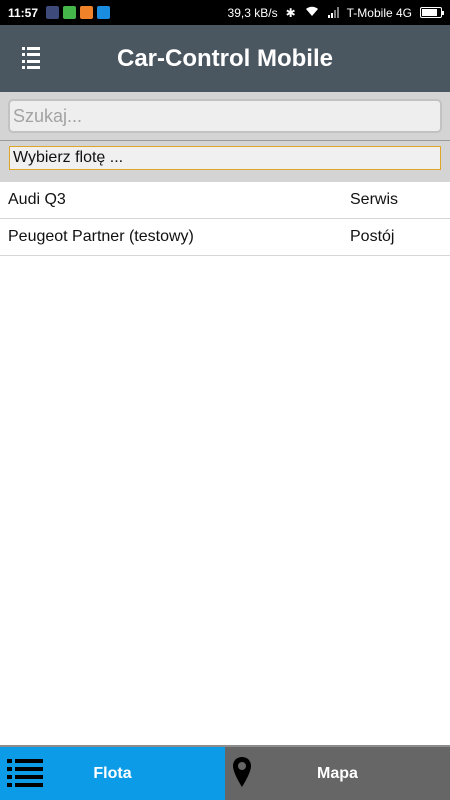 The image size is (450, 800). What do you see at coordinates (312, 12) in the screenshot?
I see `wifi-icon` at bounding box center [312, 12].